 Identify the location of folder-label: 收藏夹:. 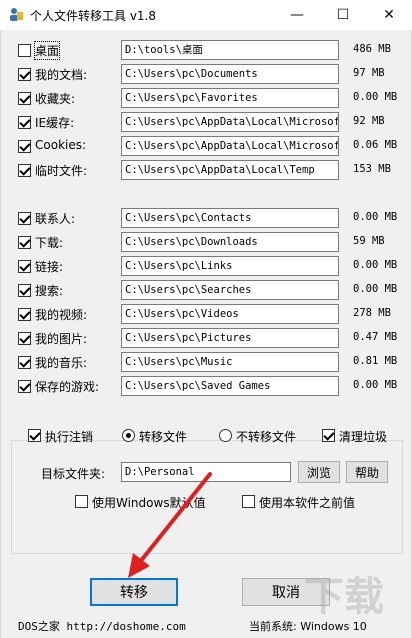
(55, 99).